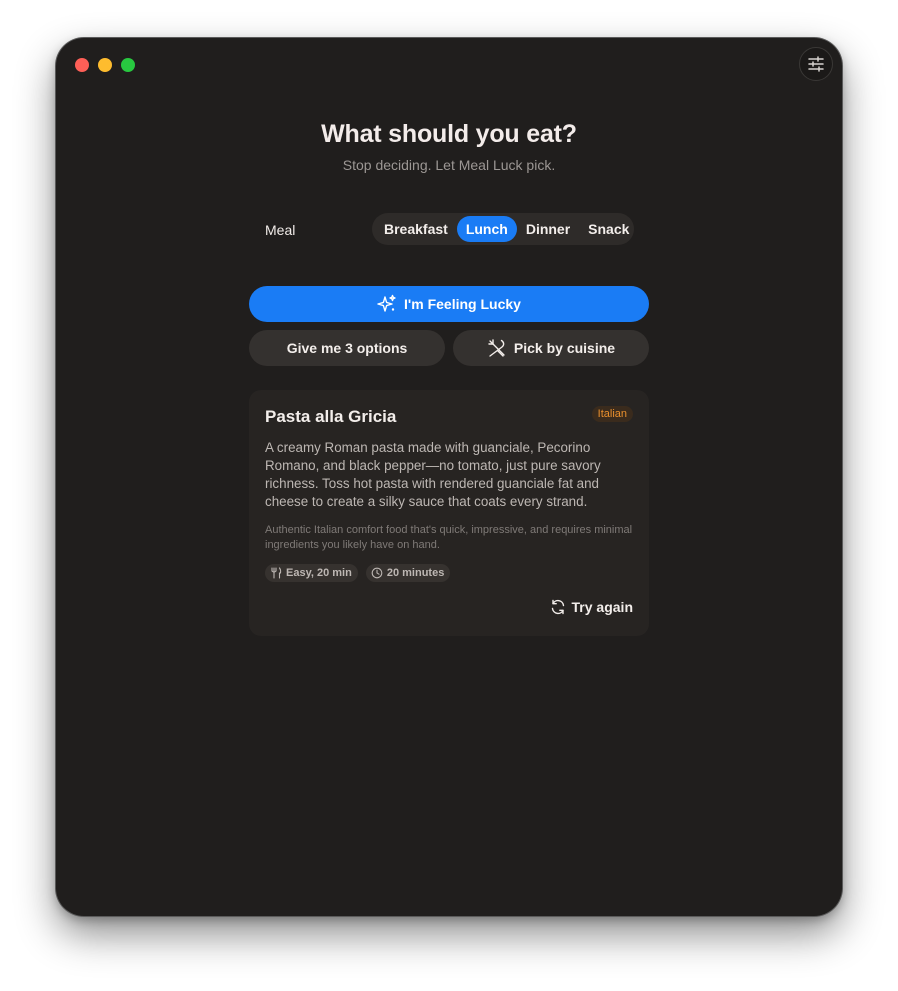  I want to click on meal-tags: Easy, 20 min 20 minutes, so click(358, 573).